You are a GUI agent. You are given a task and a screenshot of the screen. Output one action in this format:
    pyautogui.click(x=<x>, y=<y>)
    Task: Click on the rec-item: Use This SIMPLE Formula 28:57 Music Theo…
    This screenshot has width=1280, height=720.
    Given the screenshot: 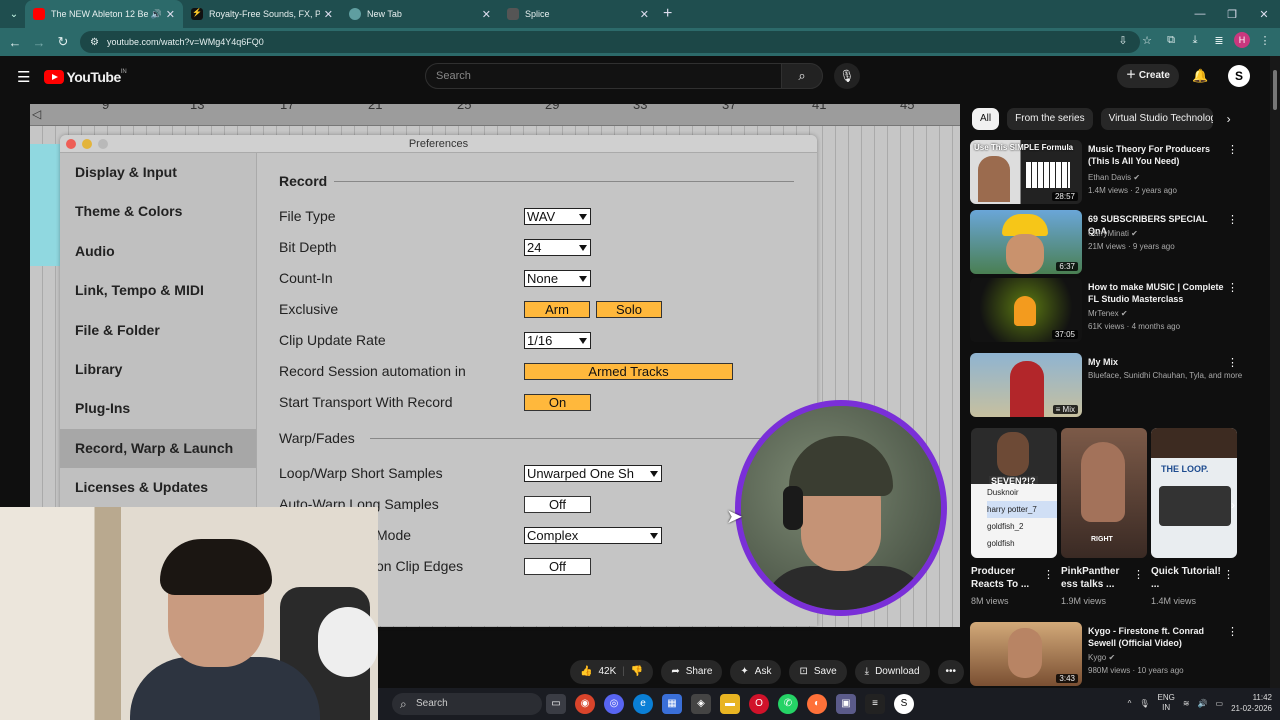 What is the action you would take?
    pyautogui.click(x=1110, y=172)
    